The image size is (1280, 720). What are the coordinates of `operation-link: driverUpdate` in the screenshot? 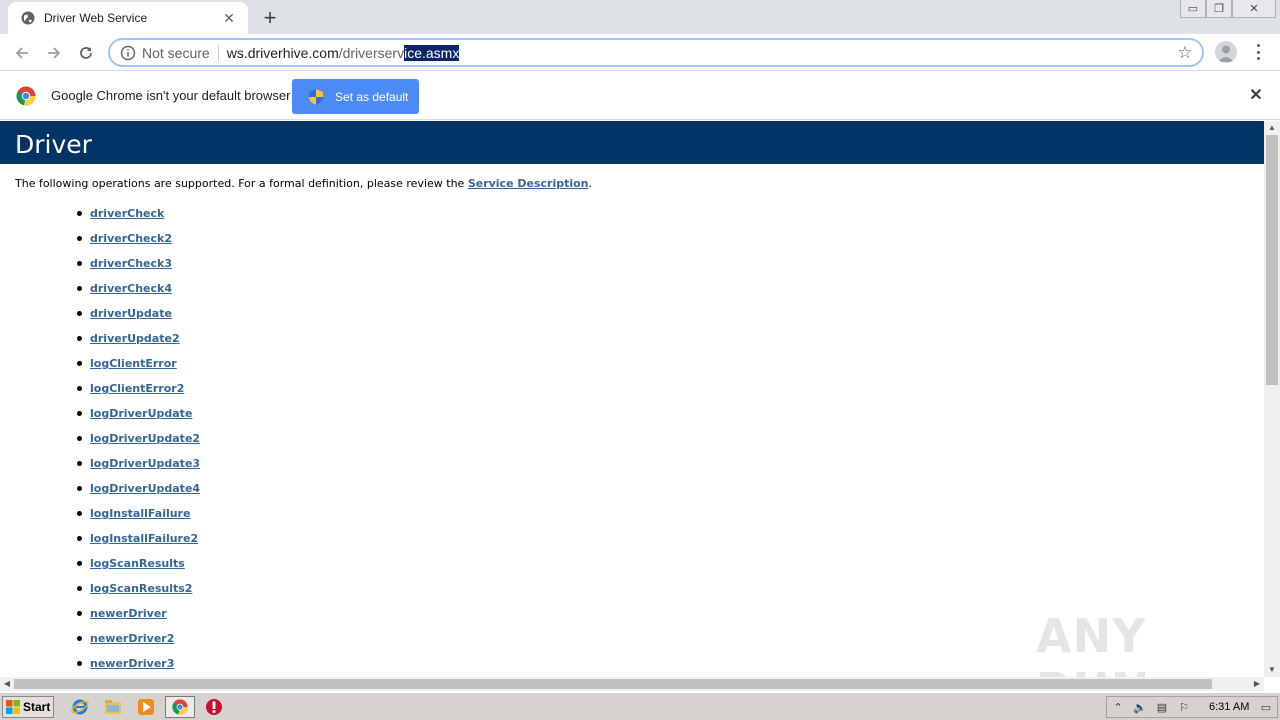 It's located at (131, 313).